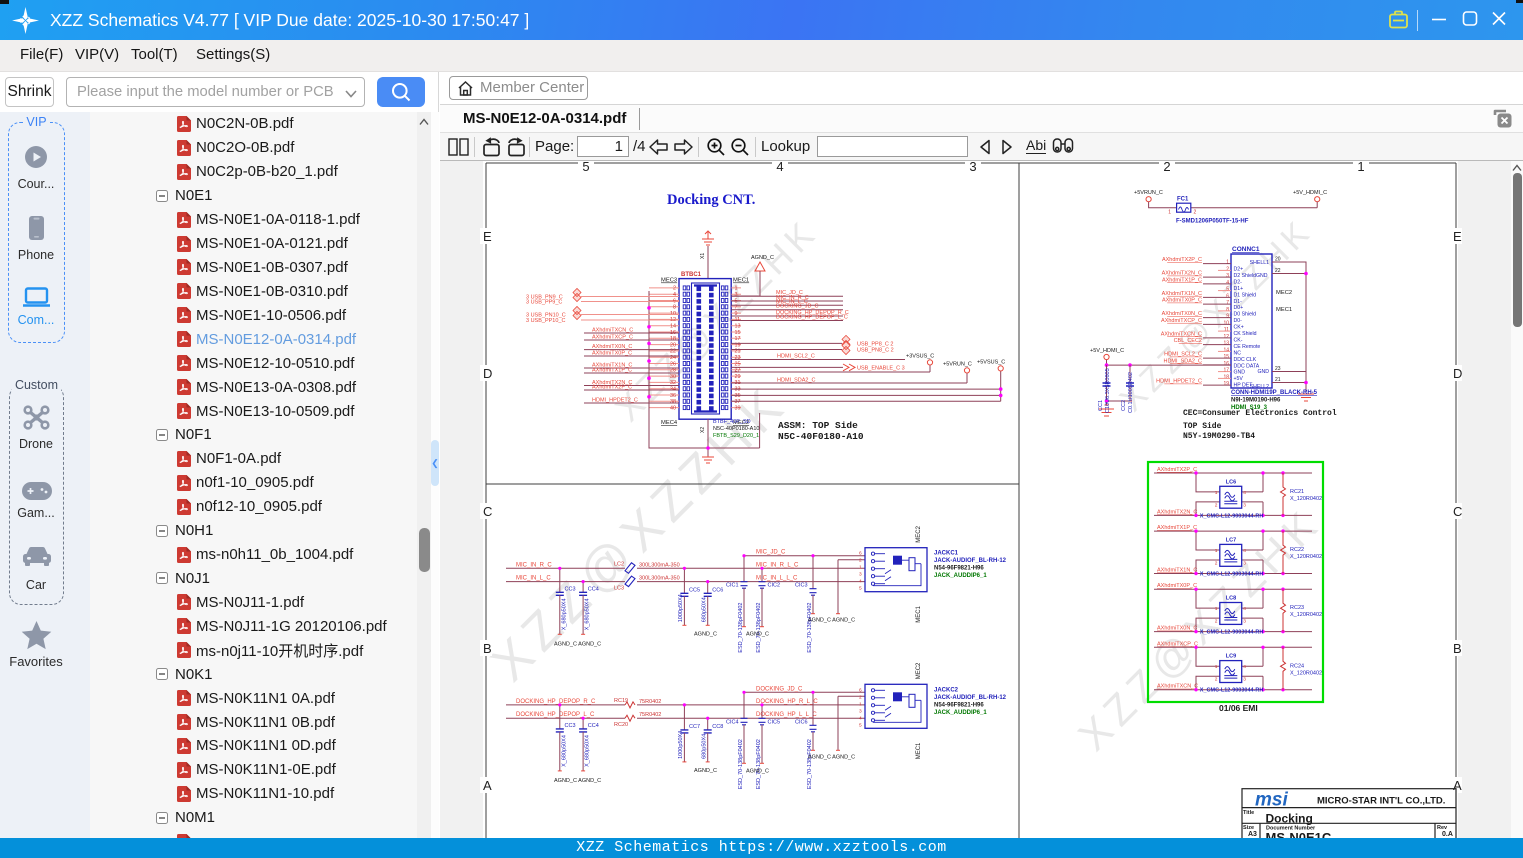  What do you see at coordinates (1381, 801) in the screenshot?
I see `svg-text: MICRO-STAR INT'L CO.,LTD.` at bounding box center [1381, 801].